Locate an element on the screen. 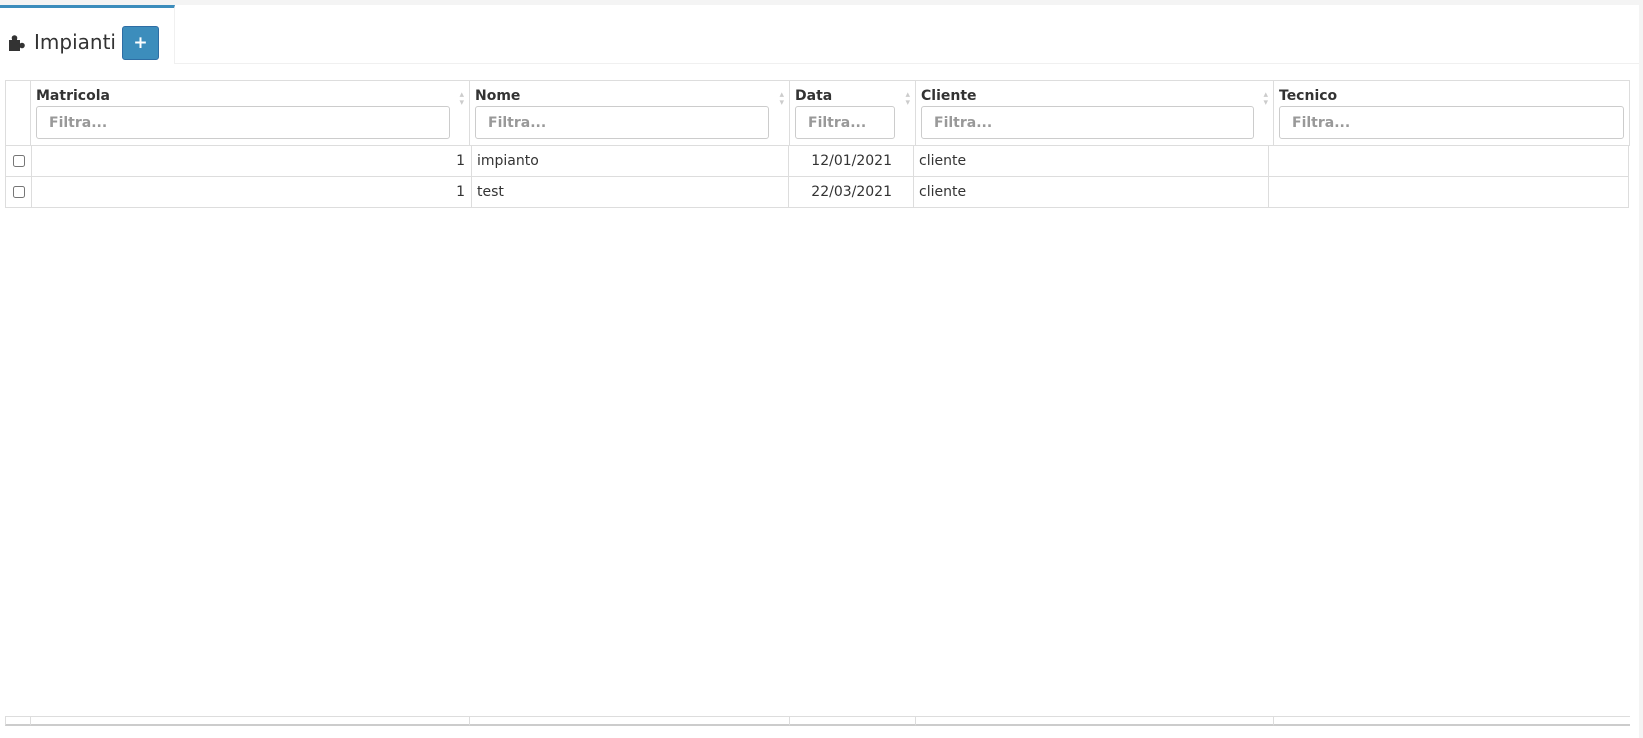  tab-title: Impianti is located at coordinates (75, 42).